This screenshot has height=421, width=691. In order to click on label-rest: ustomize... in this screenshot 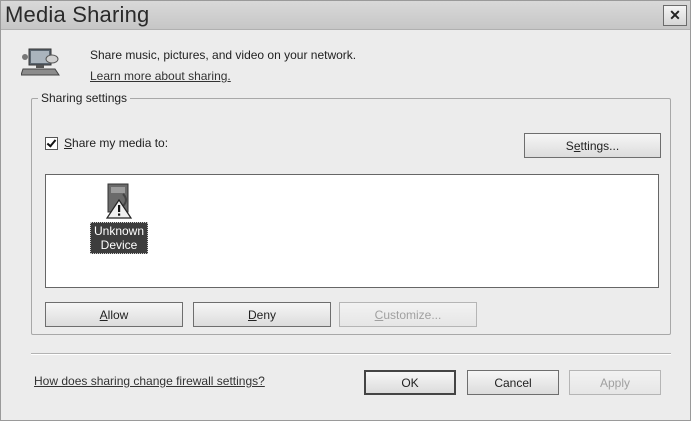, I will do `click(412, 315)`.